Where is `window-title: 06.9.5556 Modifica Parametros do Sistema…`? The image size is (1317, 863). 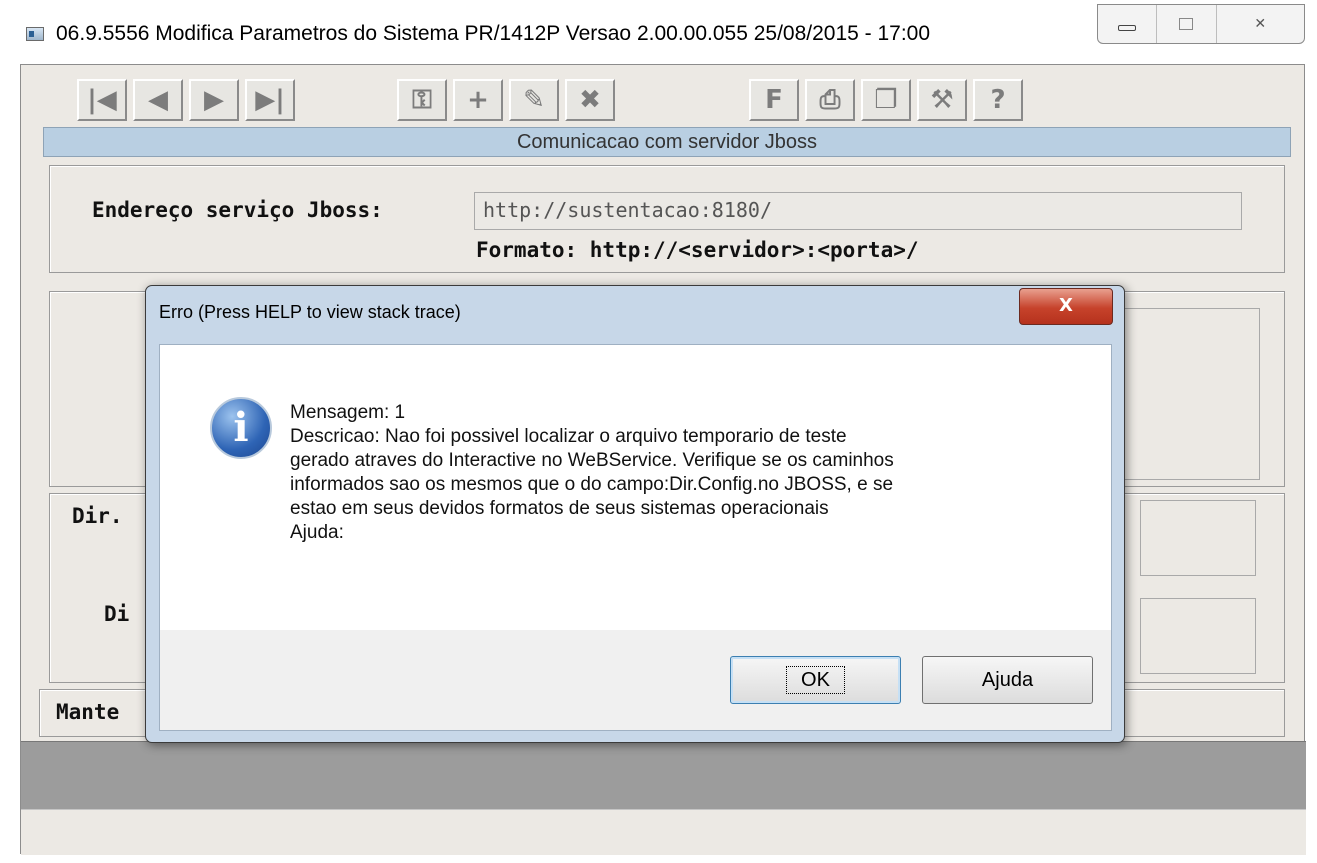
window-title: 06.9.5556 Modifica Parametros do Sistema… is located at coordinates (493, 33).